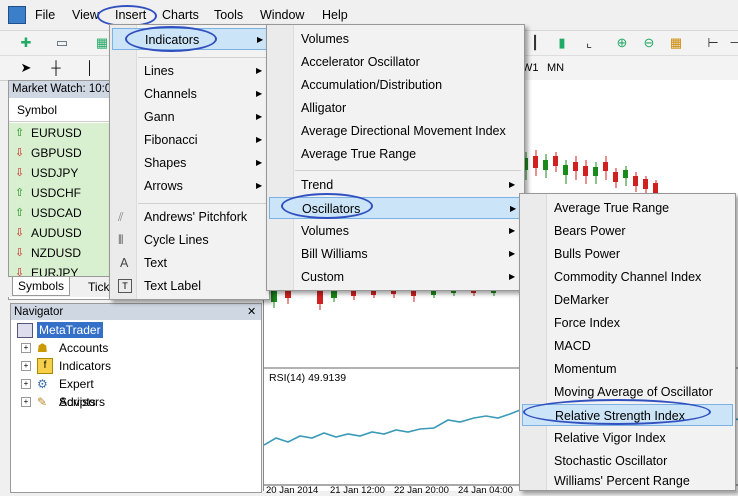 The width and height of the screenshot is (738, 496). Describe the element at coordinates (395, 231) in the screenshot. I see `indicator-group-volumes: Volumes ▶` at that location.